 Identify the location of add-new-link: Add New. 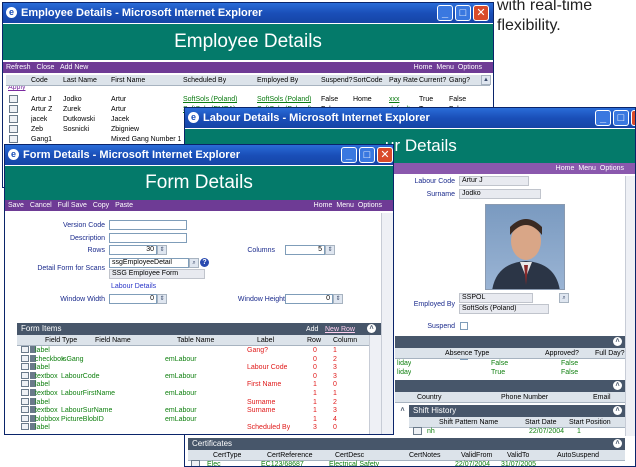
(74, 67).